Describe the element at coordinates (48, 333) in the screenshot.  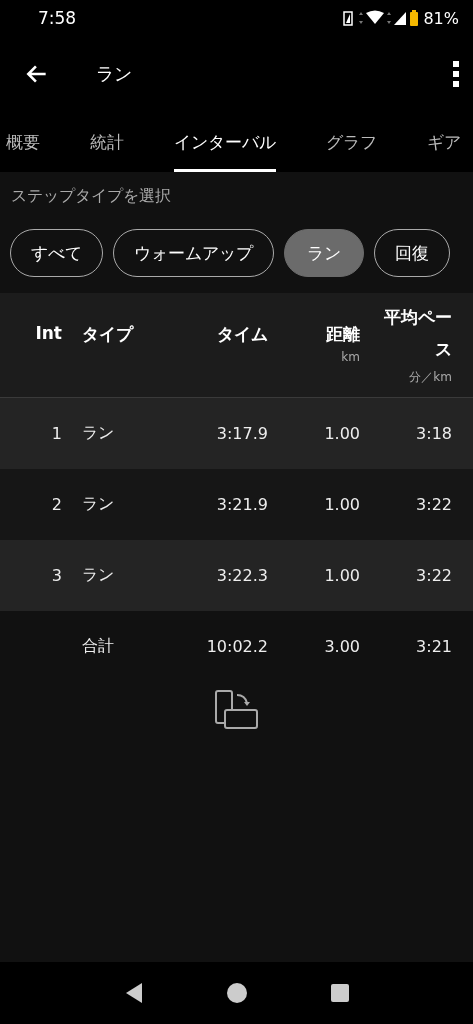
I see `column-header: Int` at that location.